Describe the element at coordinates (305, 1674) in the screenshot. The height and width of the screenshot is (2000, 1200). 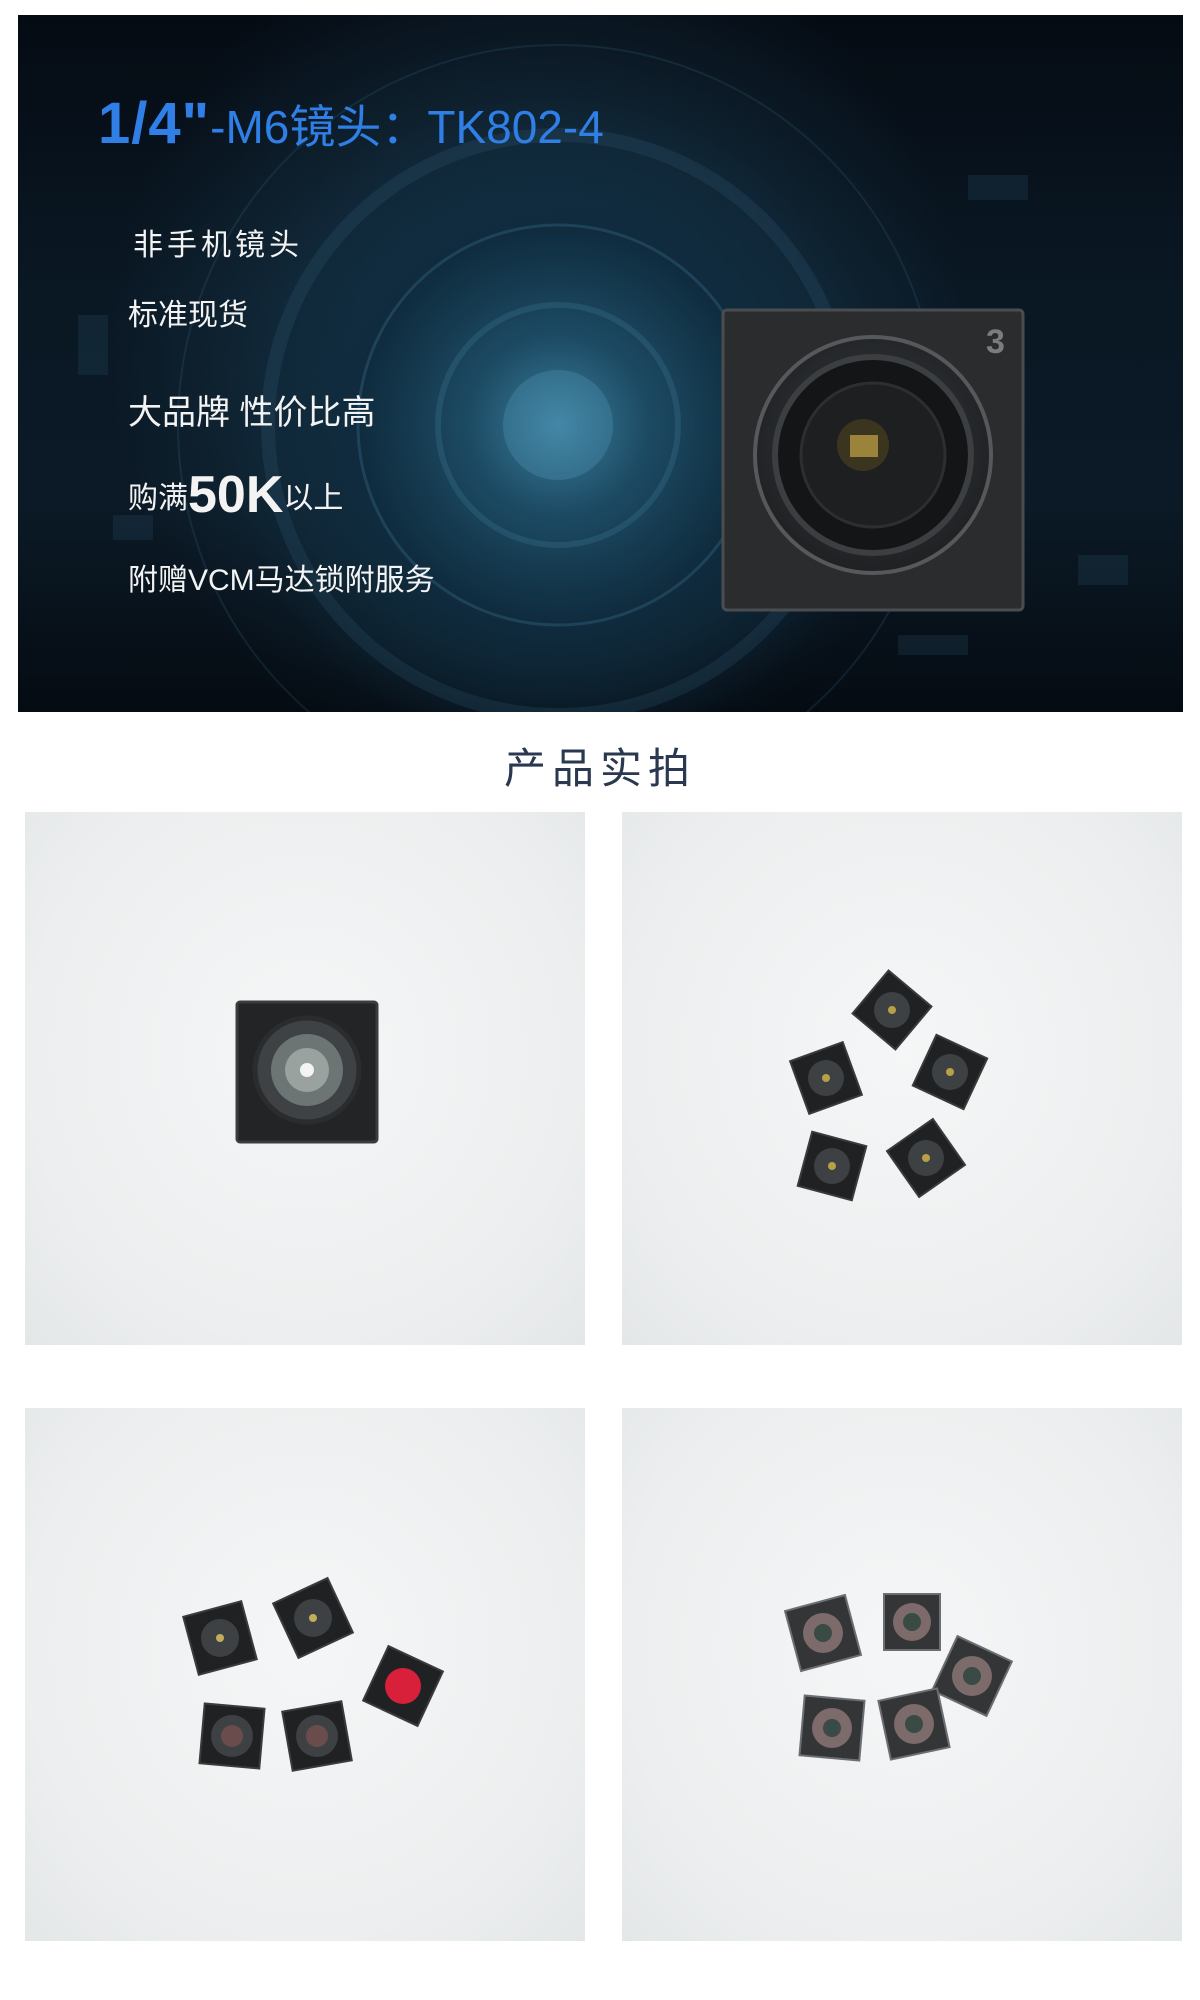
I see `product-photo-lenses-red-cap` at that location.